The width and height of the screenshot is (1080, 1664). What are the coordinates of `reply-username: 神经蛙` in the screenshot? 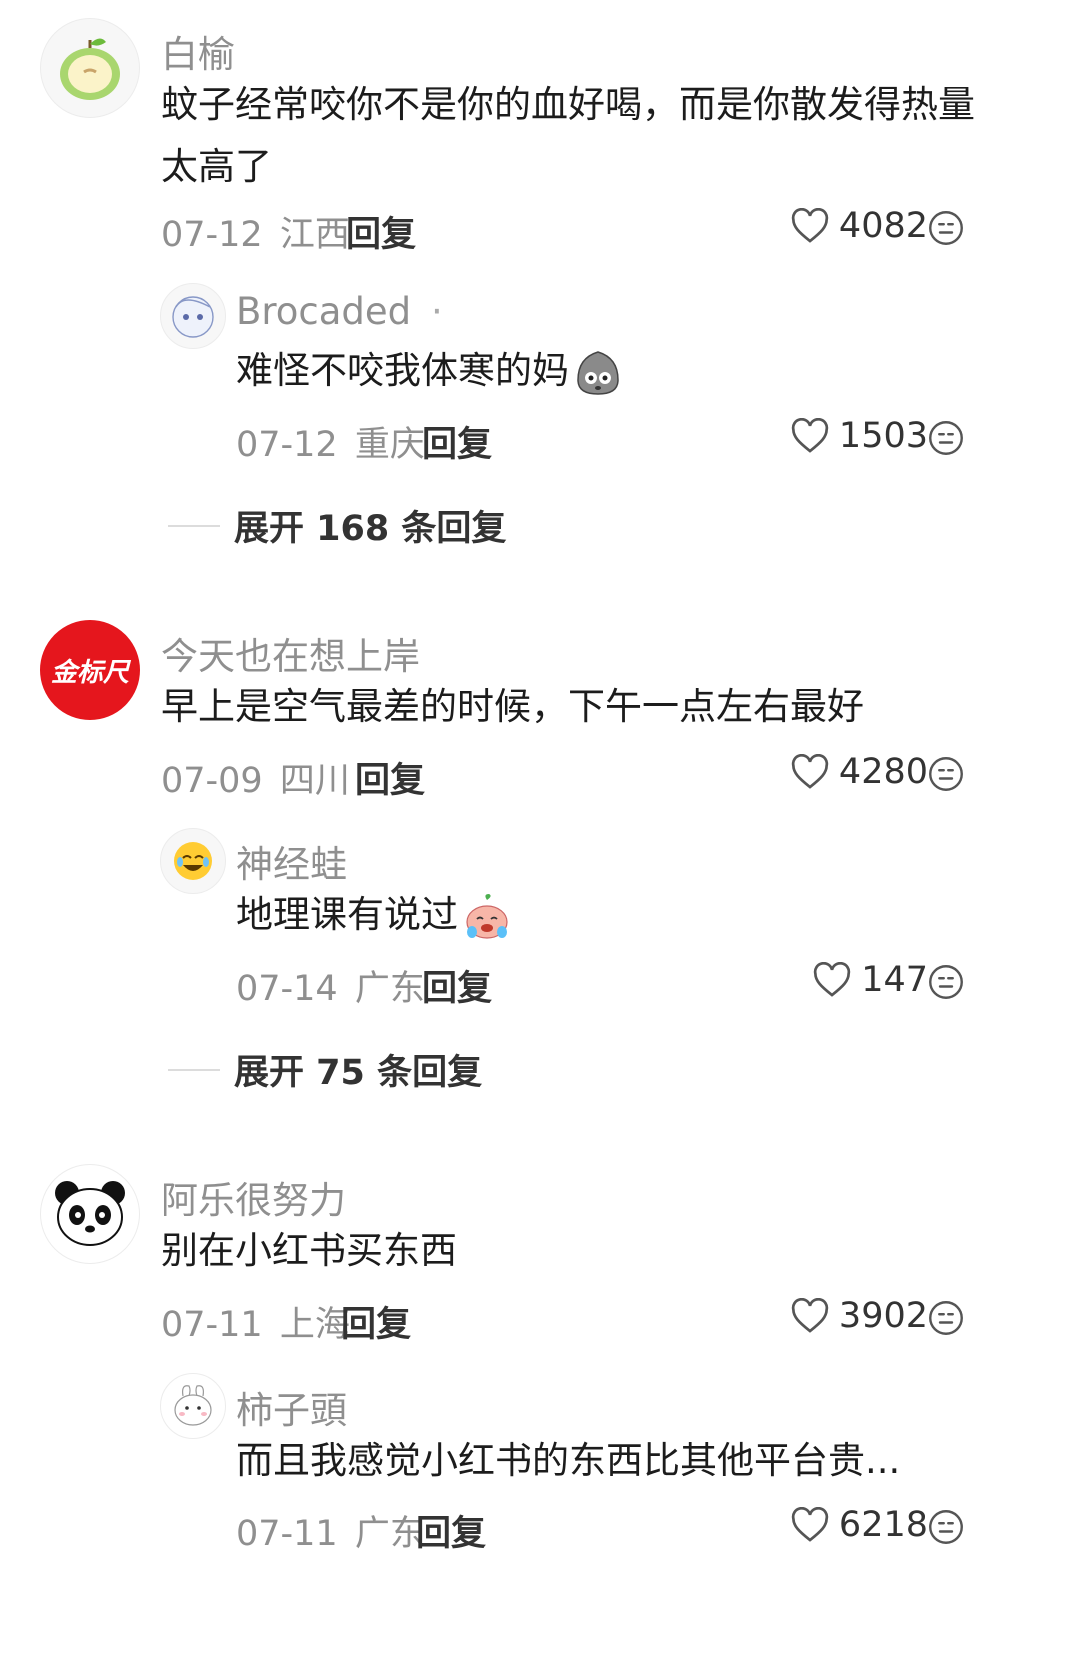 It's located at (291, 861).